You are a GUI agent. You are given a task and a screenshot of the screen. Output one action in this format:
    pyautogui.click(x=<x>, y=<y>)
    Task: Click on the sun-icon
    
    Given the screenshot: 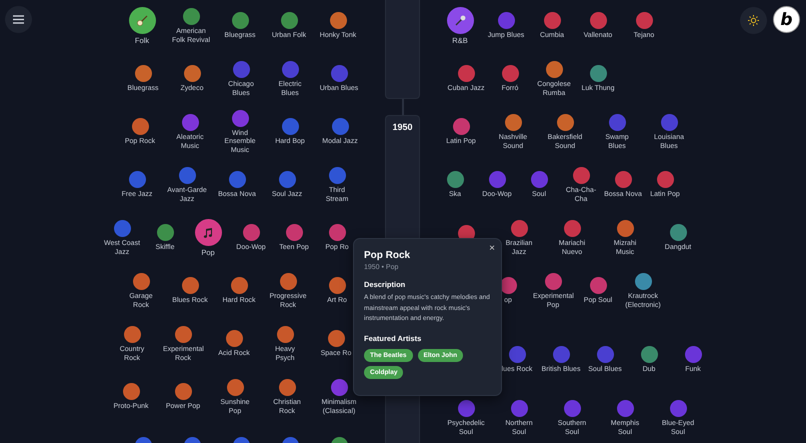 What is the action you would take?
    pyautogui.click(x=753, y=20)
    